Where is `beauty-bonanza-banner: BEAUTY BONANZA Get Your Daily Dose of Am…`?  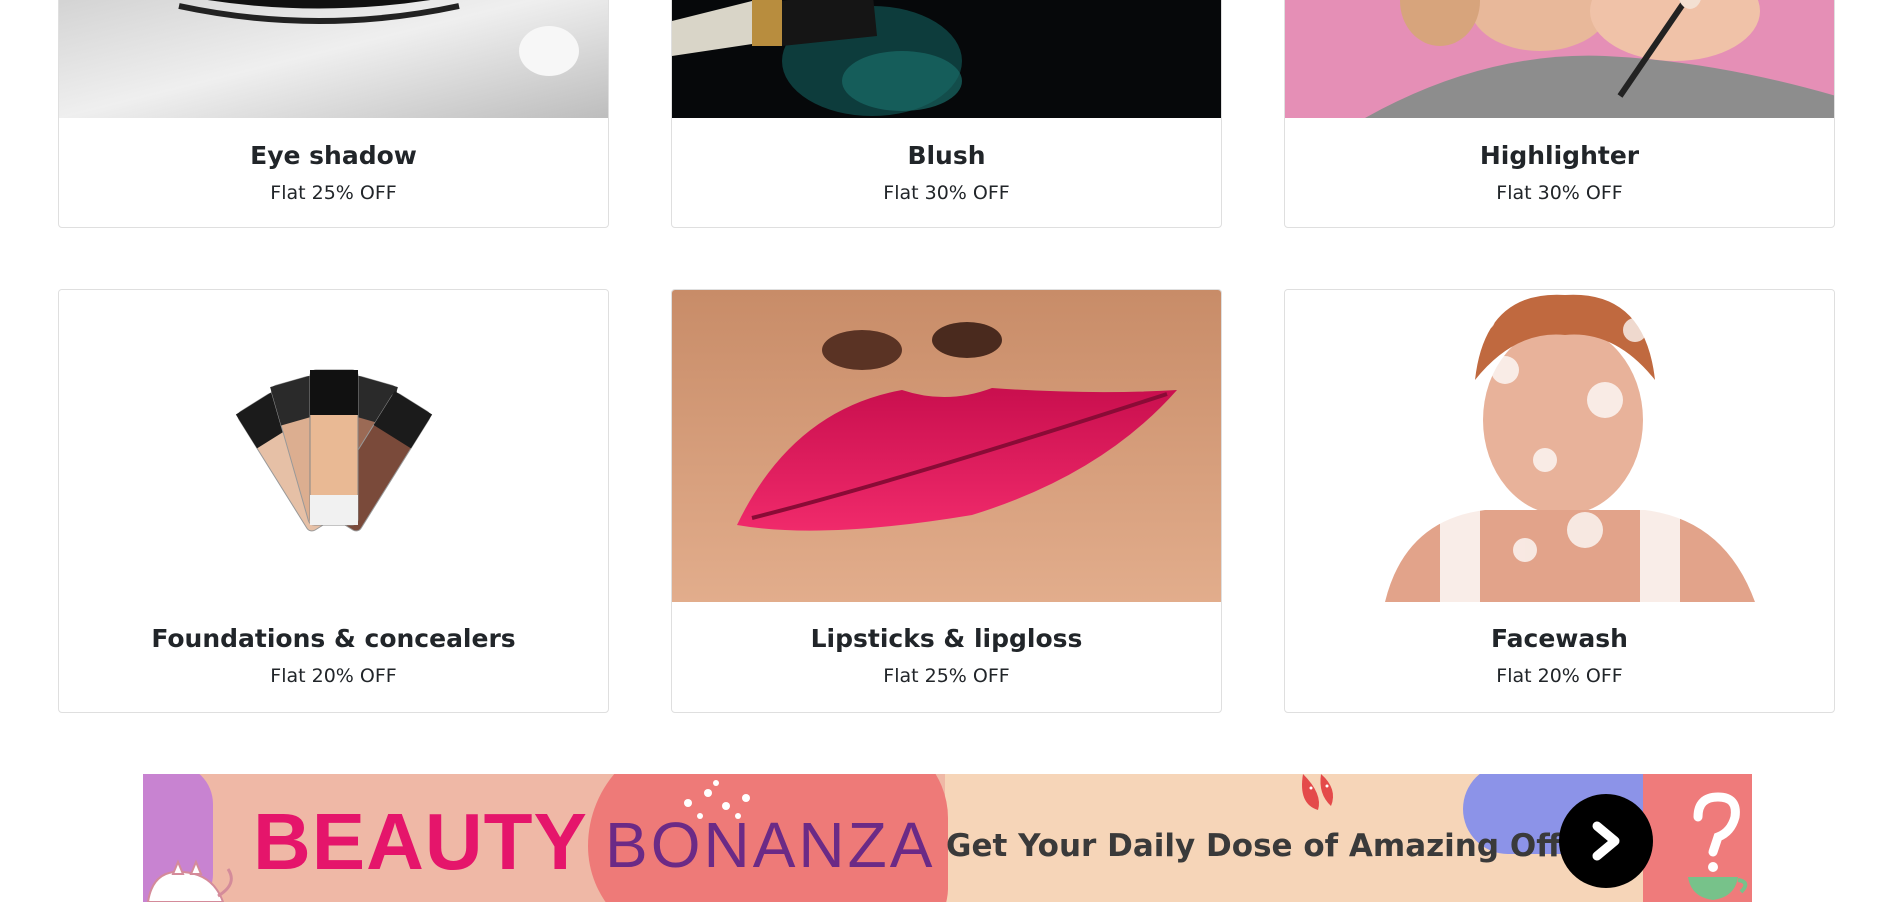 beauty-bonanza-banner: BEAUTY BONANZA Get Your Daily Dose of Am… is located at coordinates (947, 838).